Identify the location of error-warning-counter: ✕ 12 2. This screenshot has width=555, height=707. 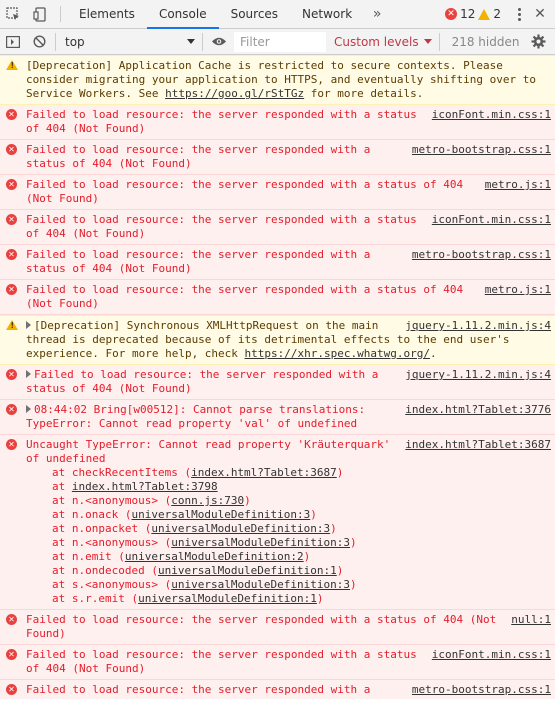
(473, 14).